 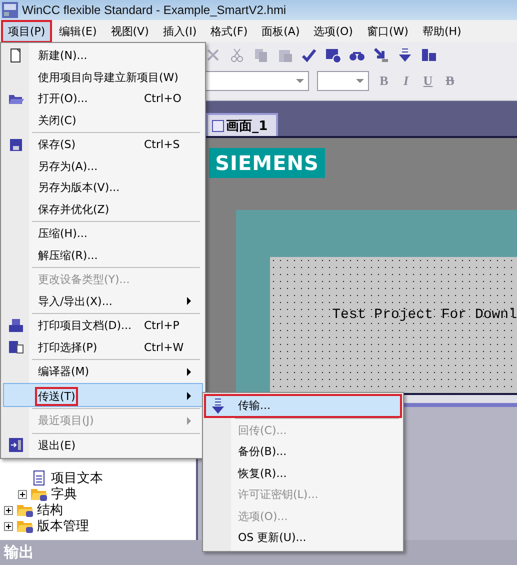 What do you see at coordinates (333, 31) in the screenshot?
I see `menu-item: 选项(O)` at bounding box center [333, 31].